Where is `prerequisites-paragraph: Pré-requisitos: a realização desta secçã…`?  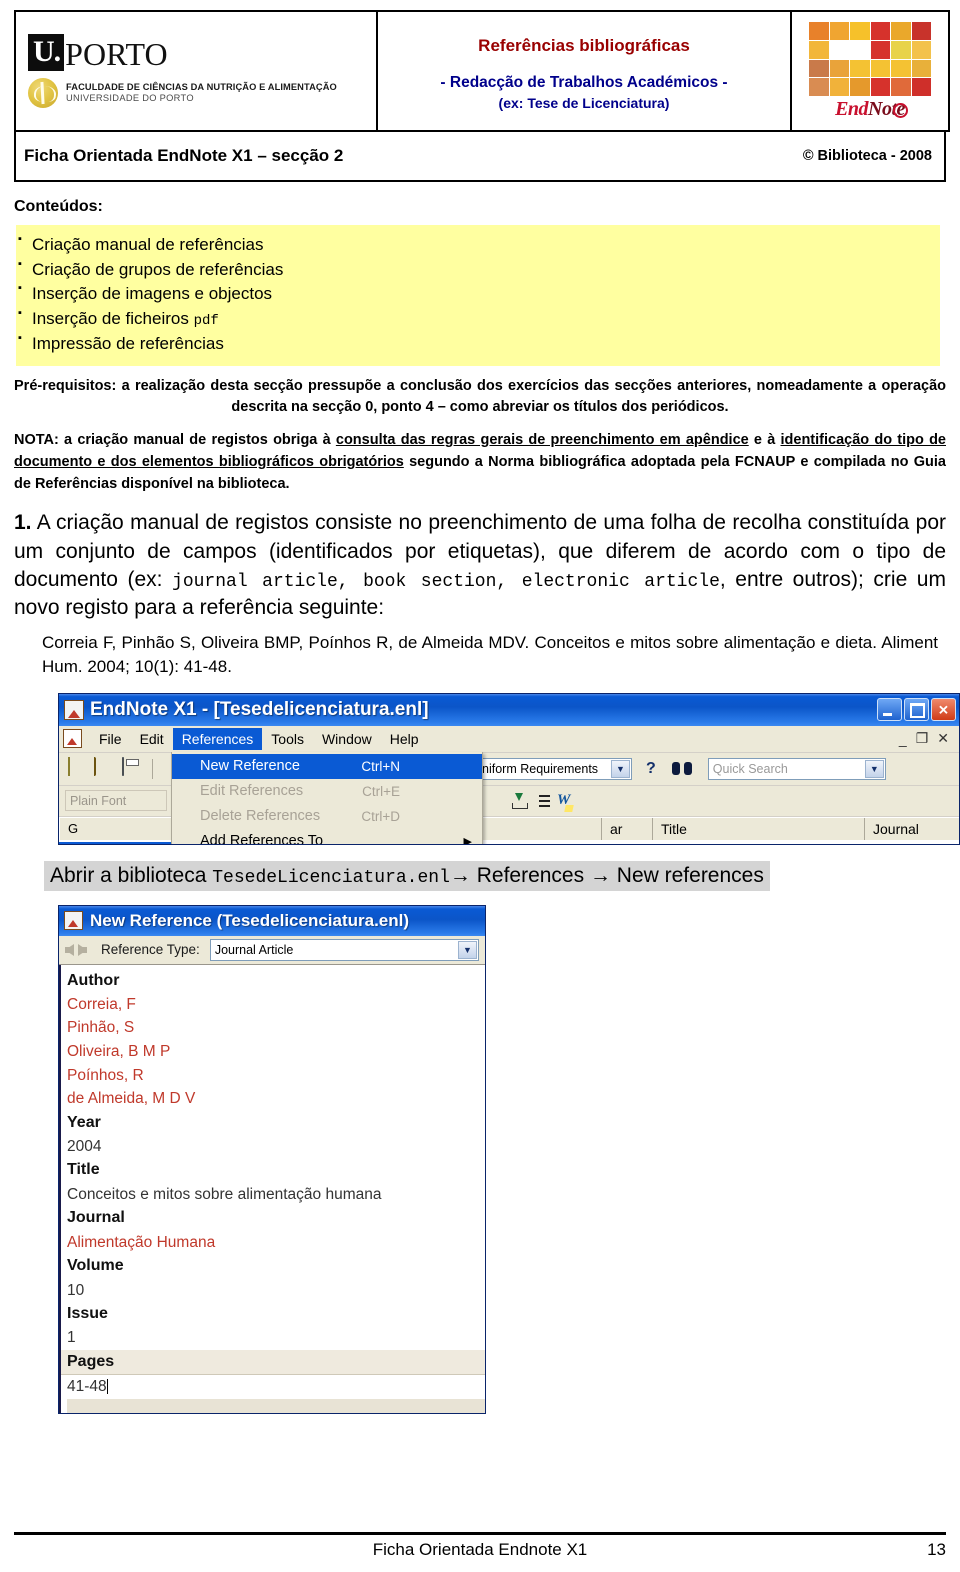
prerequisites-paragraph: Pré-requisitos: a realização desta secçã… is located at coordinates (480, 397).